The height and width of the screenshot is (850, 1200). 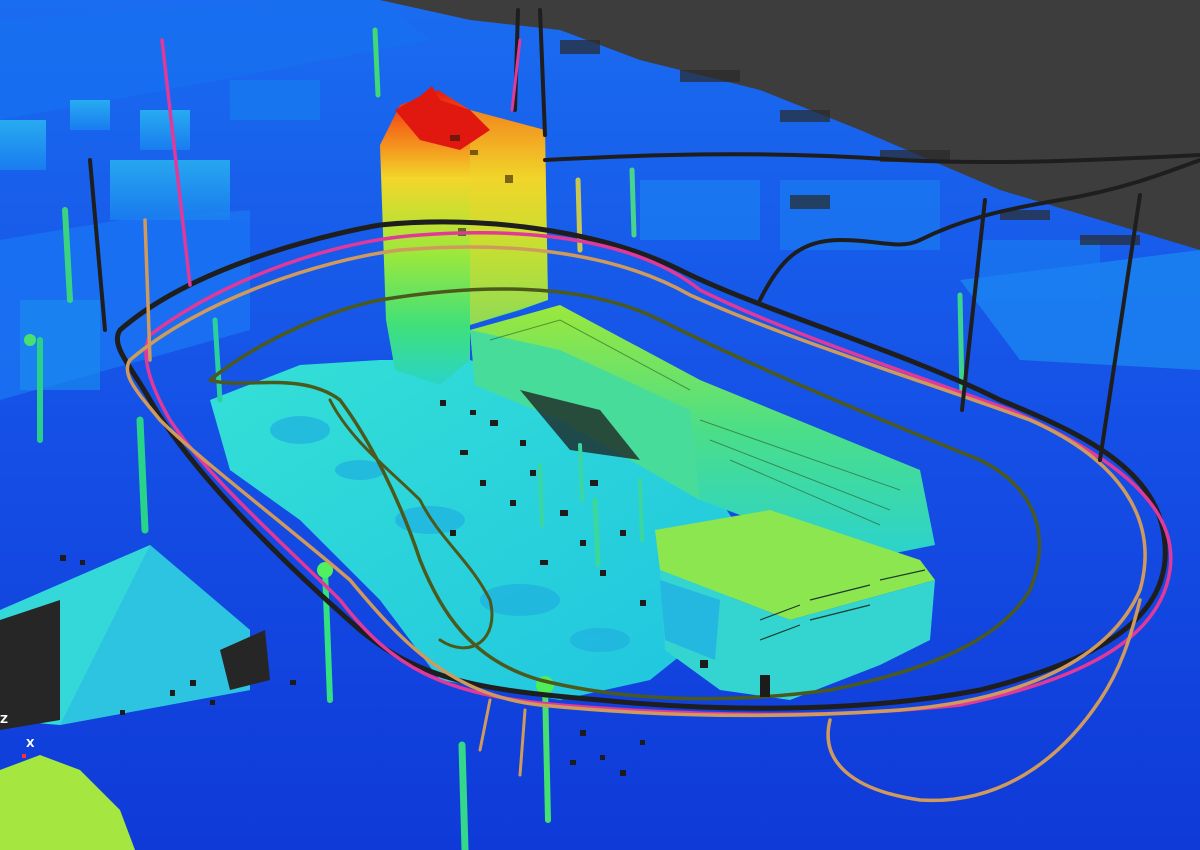 I want to click on axis-origin-icon, so click(x=24, y=756).